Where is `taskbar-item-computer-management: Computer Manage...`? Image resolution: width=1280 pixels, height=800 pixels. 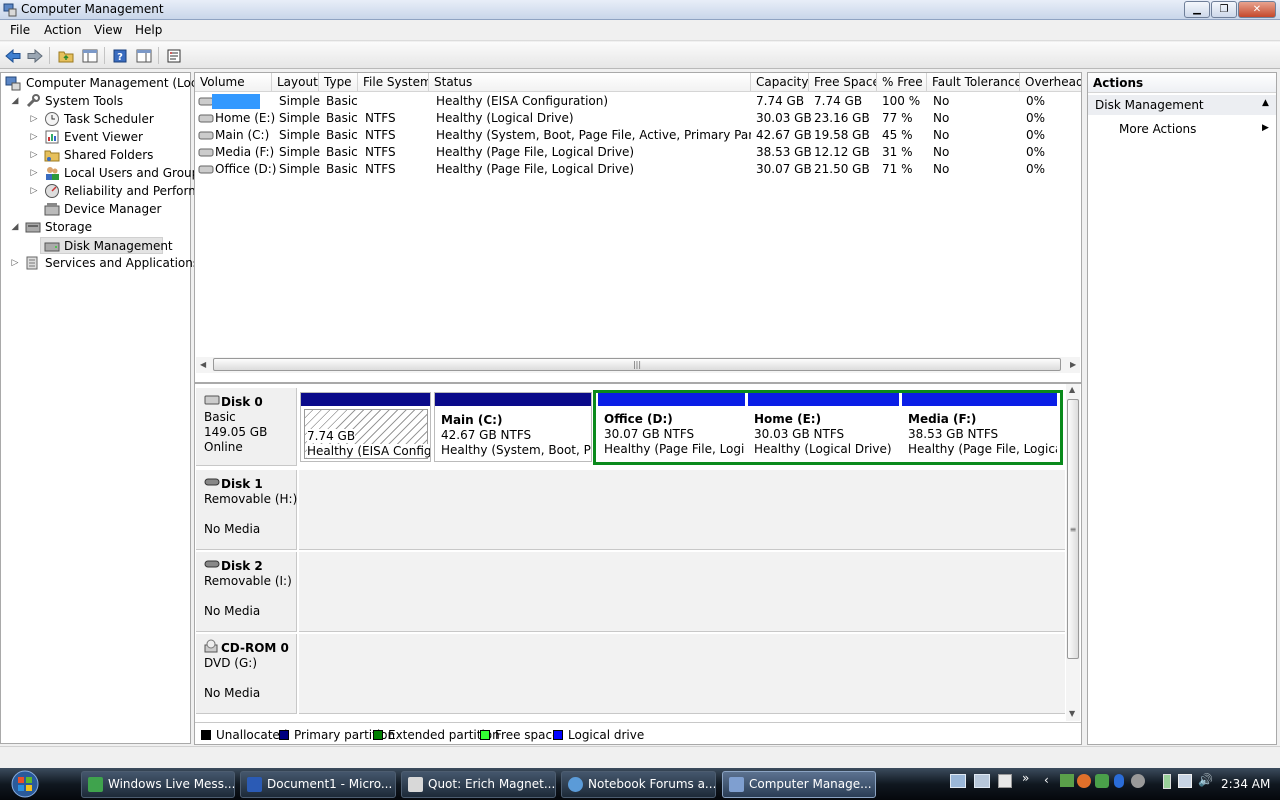 taskbar-item-computer-management: Computer Manage... is located at coordinates (799, 784).